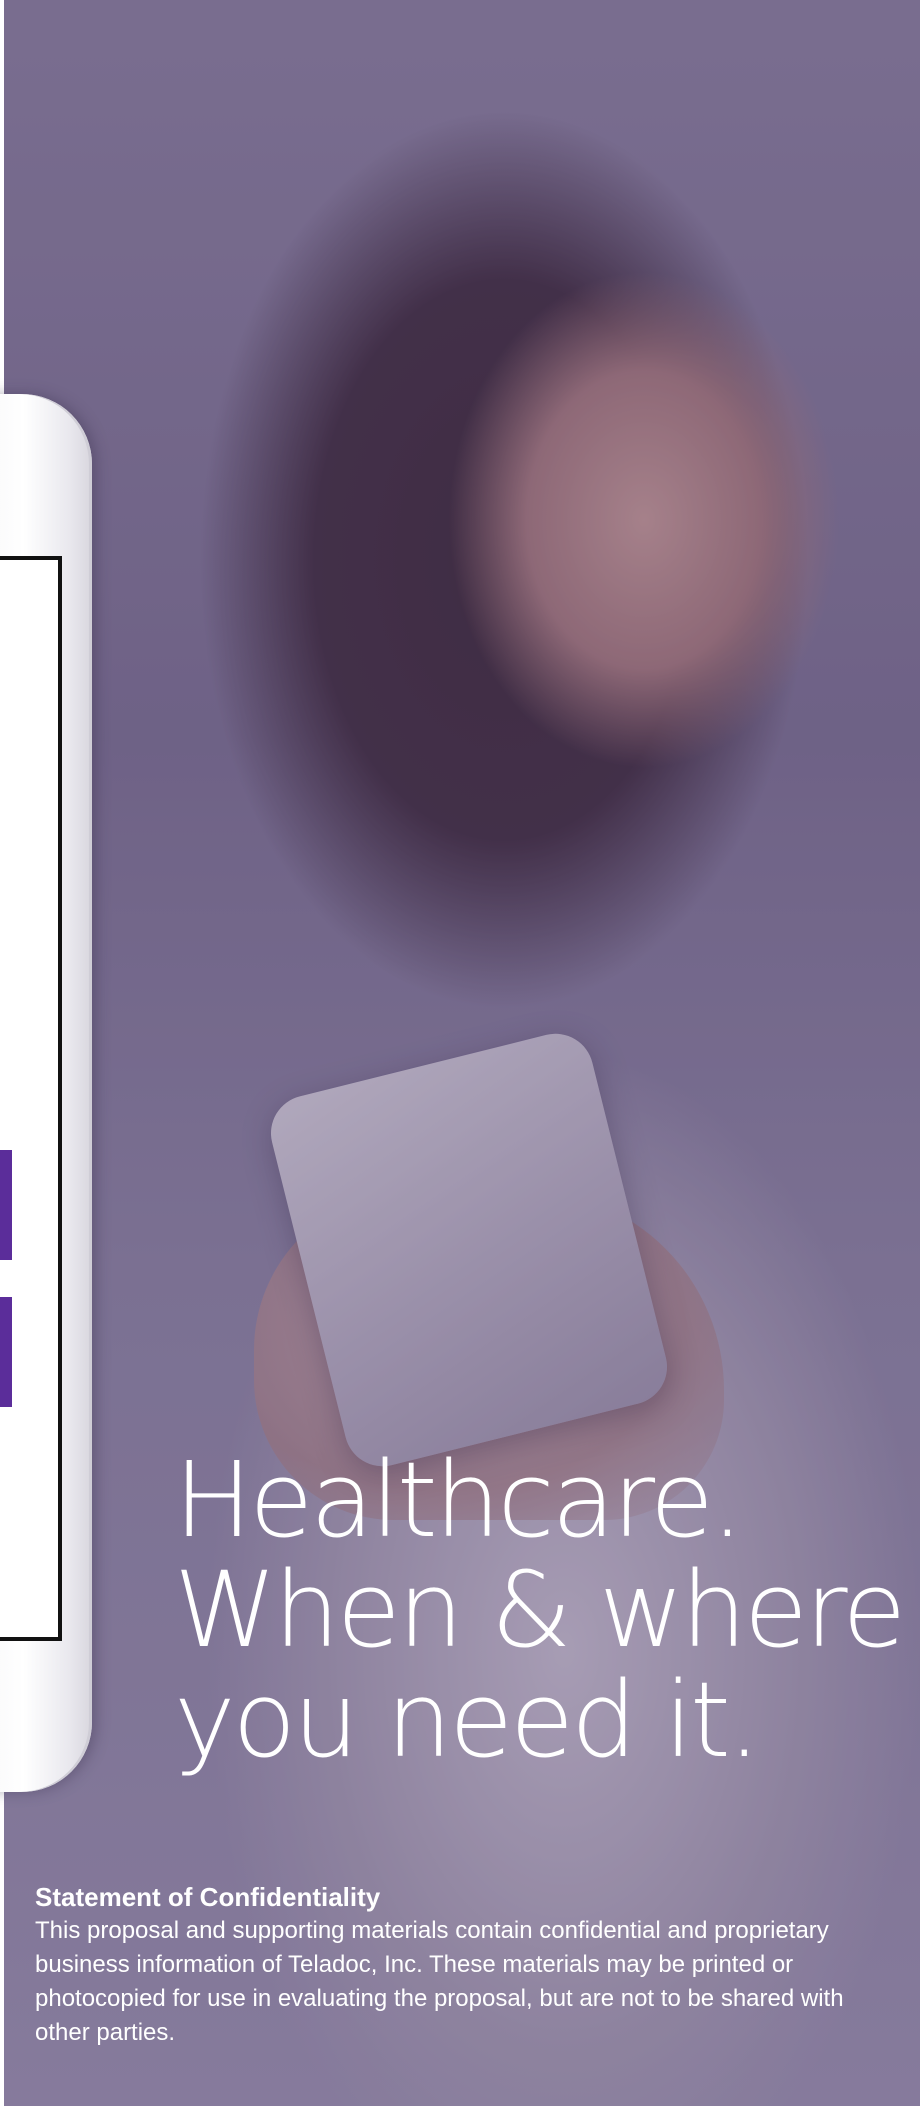 The width and height of the screenshot is (923, 2112). I want to click on headline-line-1: Healthcare., so click(459, 1500).